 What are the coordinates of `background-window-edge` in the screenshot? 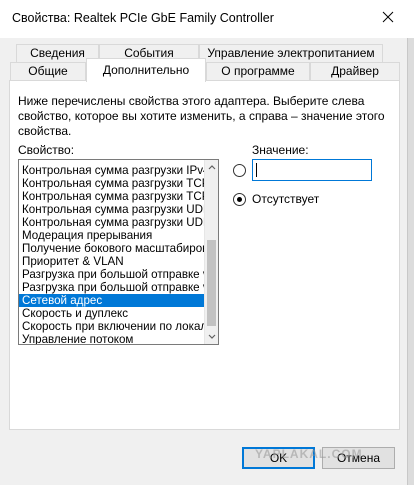 It's located at (410, 261).